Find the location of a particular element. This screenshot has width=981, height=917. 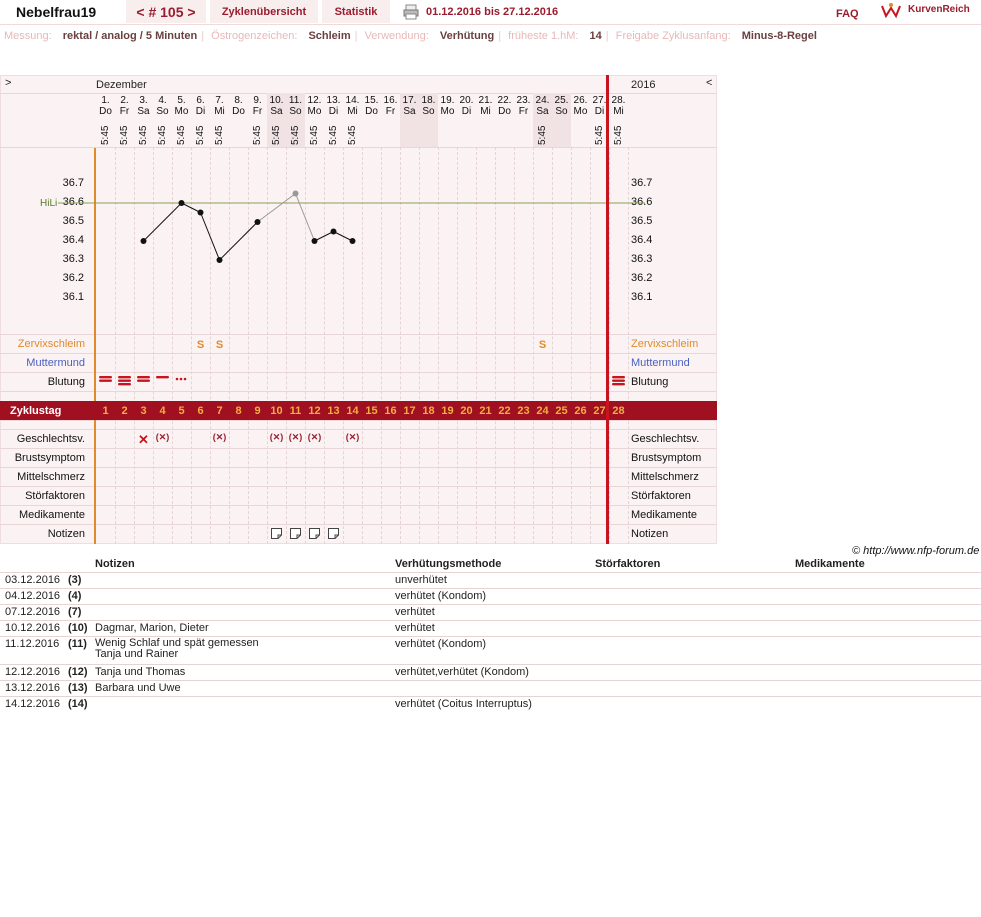

note-row: 07.12.2016 (7) verhütet is located at coordinates (490, 612).